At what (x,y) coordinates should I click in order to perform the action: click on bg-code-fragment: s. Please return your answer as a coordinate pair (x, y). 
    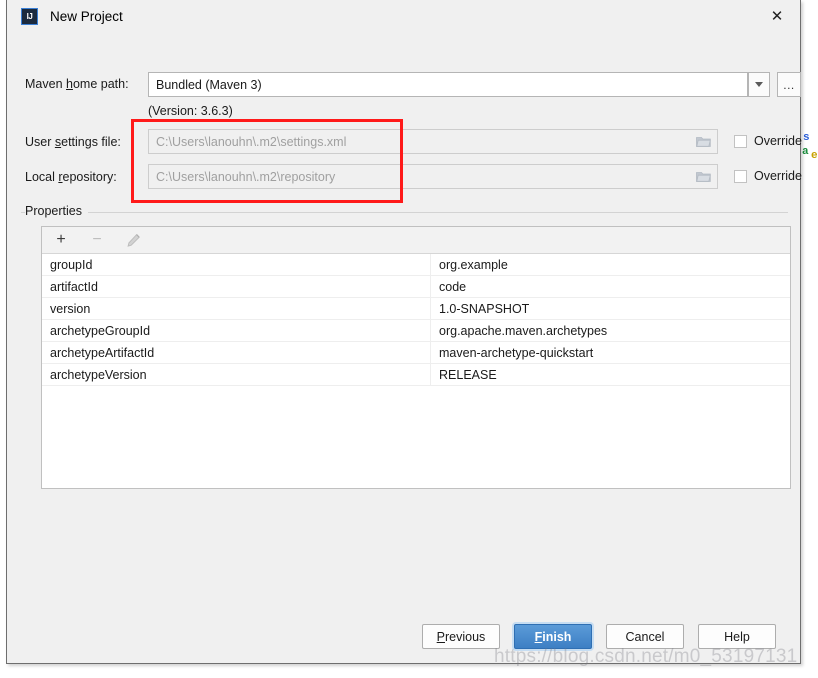
    Looking at the image, I should click on (806, 138).